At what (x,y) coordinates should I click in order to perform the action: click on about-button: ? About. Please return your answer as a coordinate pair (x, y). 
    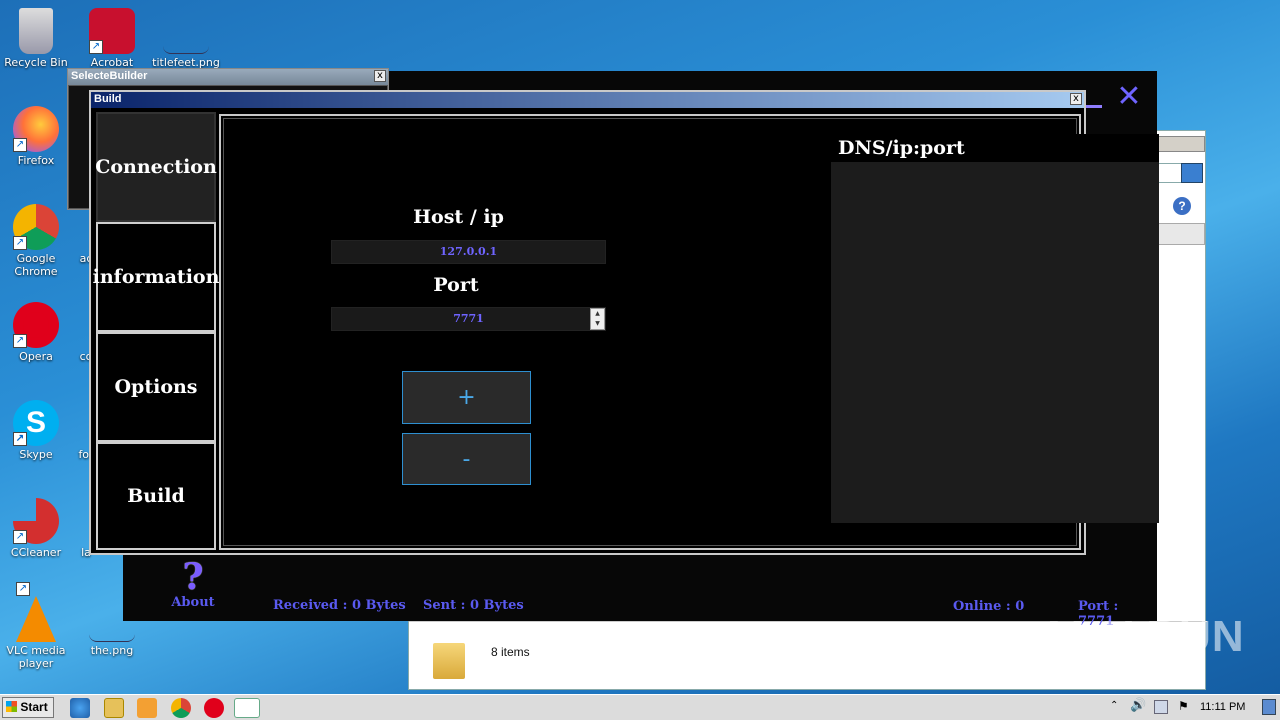
    Looking at the image, I should click on (193, 584).